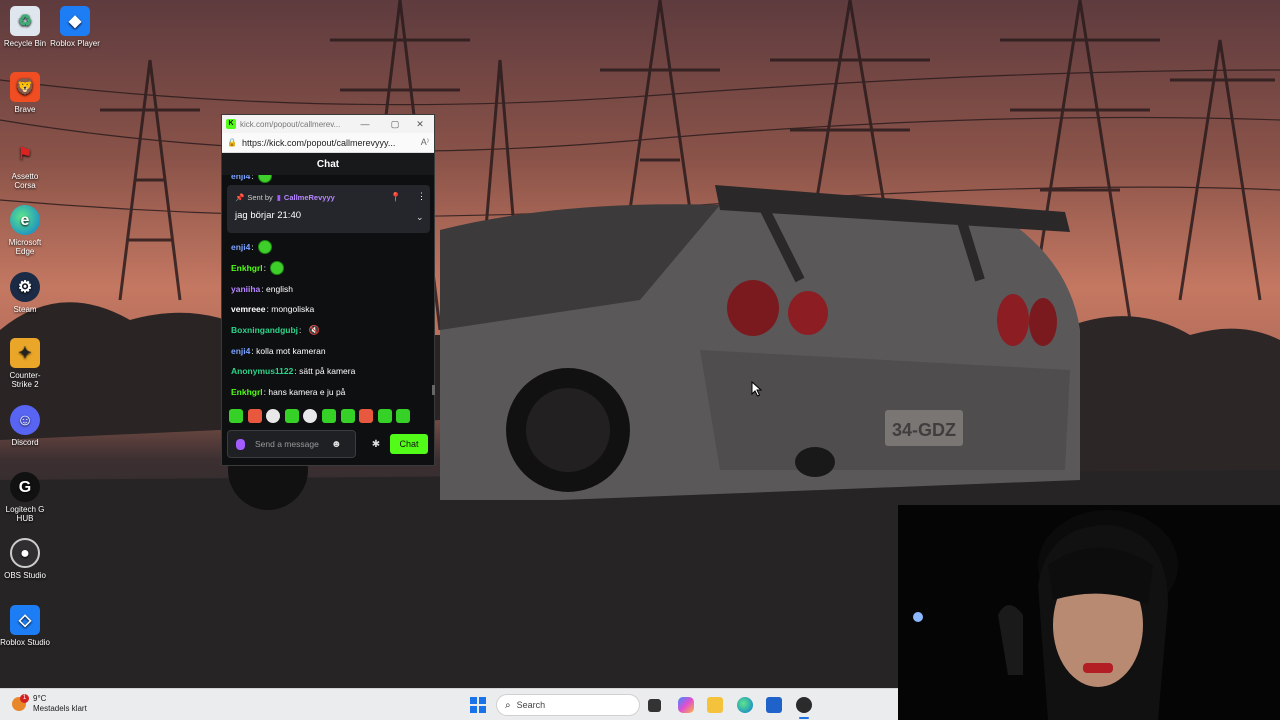 The height and width of the screenshot is (720, 1280). What do you see at coordinates (745, 705) in the screenshot?
I see `edge-taskbar-icon` at bounding box center [745, 705].